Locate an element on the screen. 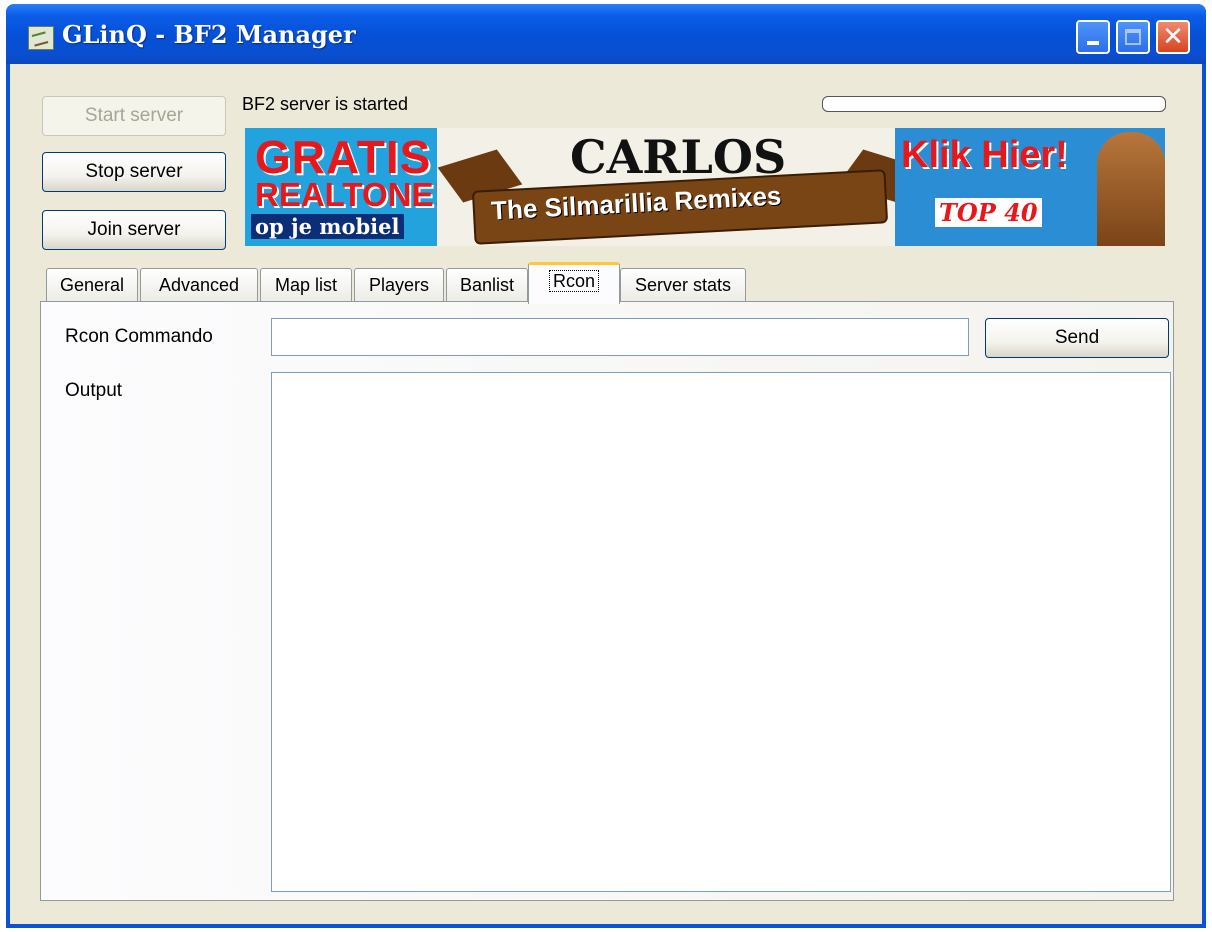  rcon-command-label: Rcon Commando is located at coordinates (139, 336).